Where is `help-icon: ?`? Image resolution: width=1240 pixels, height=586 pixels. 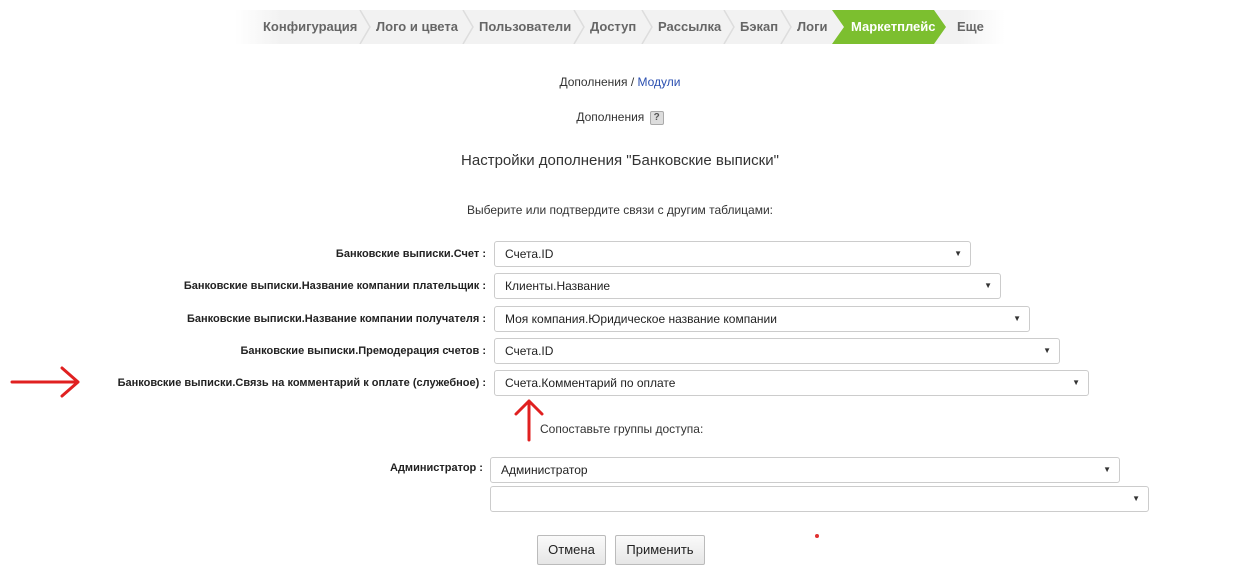 help-icon: ? is located at coordinates (656, 117).